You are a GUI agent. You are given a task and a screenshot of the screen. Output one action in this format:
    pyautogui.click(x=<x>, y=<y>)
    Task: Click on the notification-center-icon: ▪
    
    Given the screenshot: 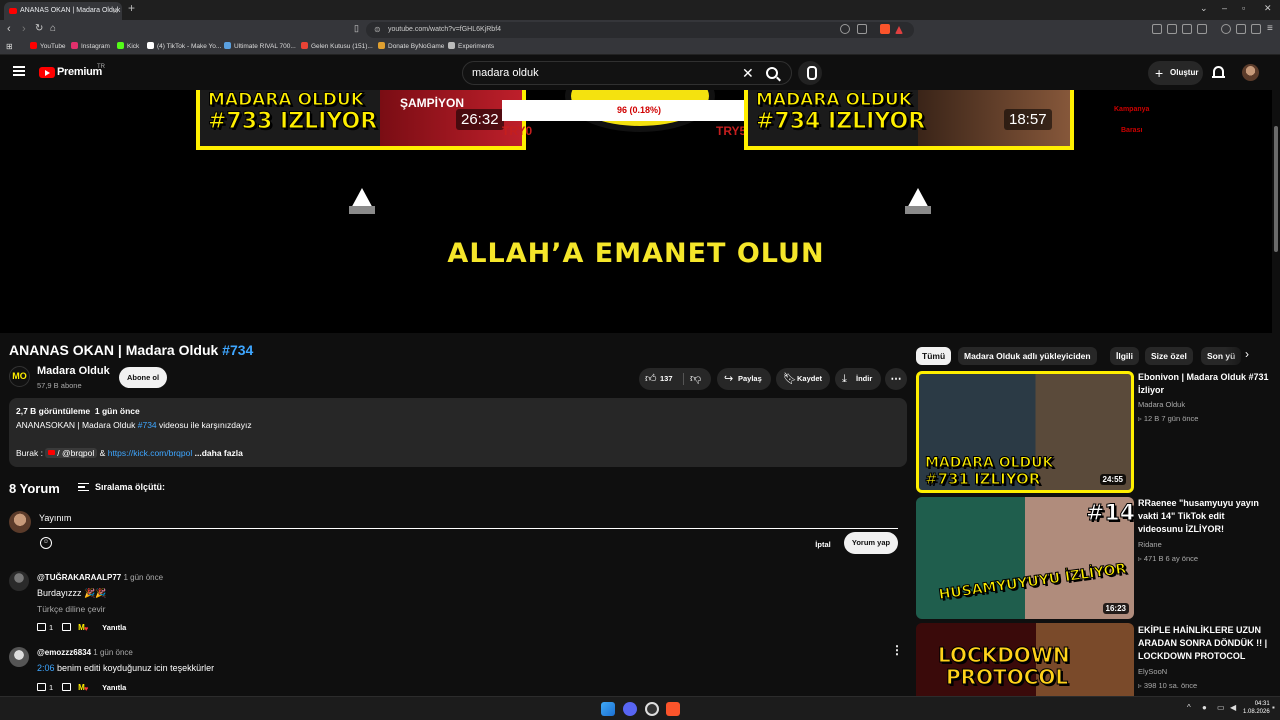 What is the action you would take?
    pyautogui.click(x=1273, y=707)
    